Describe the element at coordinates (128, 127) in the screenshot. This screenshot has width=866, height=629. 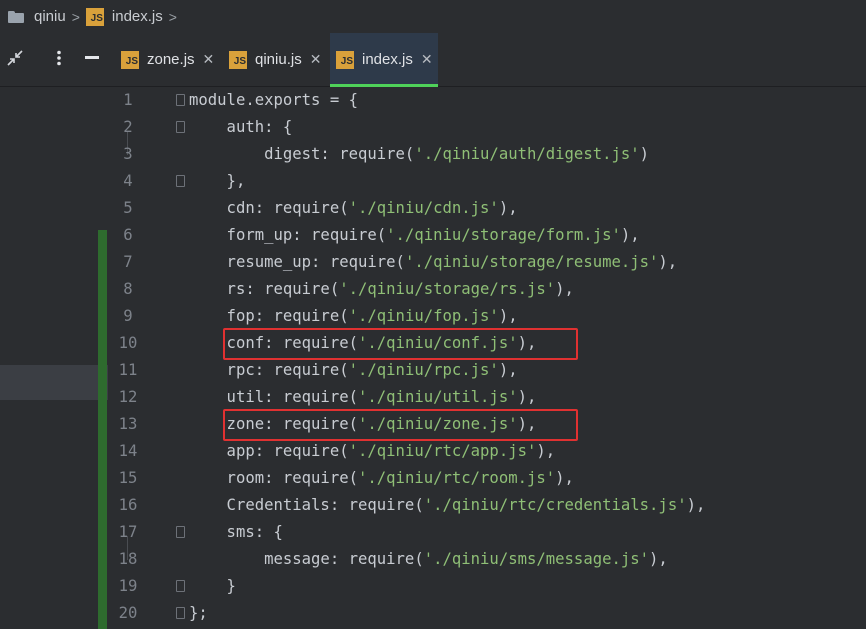
I see `line-number: 2` at that location.